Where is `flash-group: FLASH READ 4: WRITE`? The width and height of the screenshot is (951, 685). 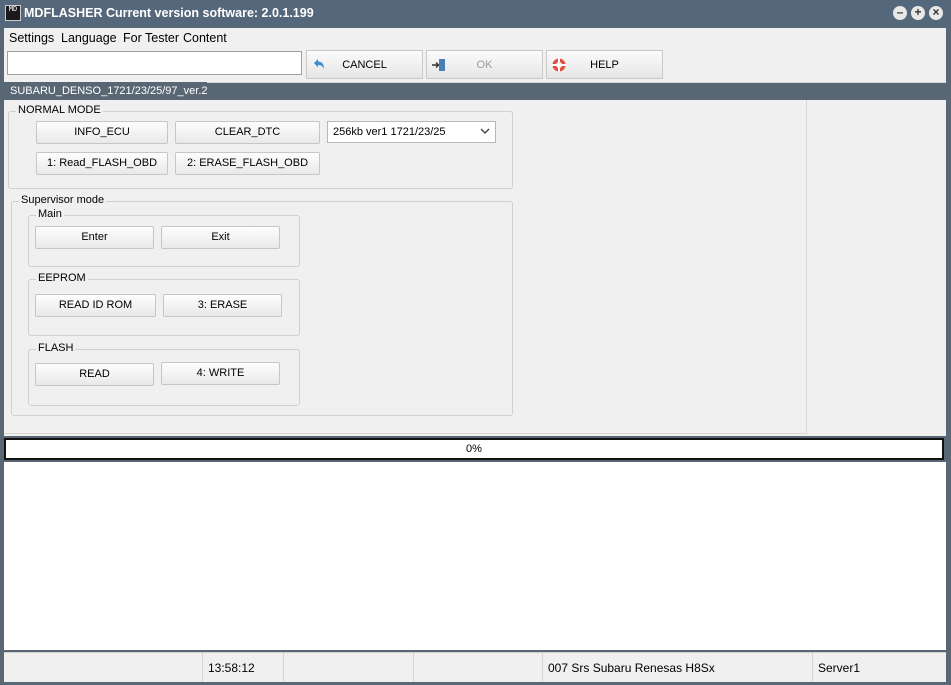 flash-group: FLASH READ 4: WRITE is located at coordinates (164, 374).